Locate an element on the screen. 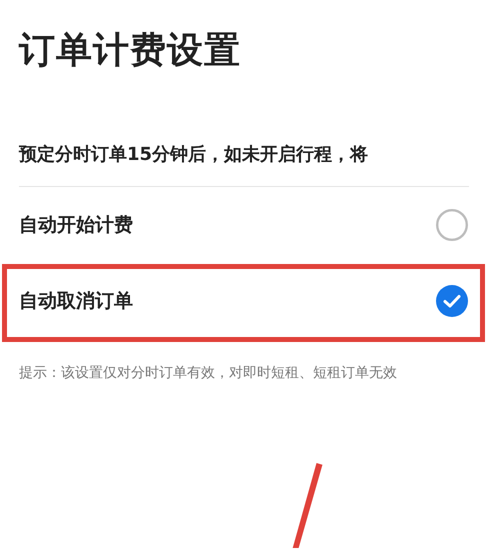 The image size is (487, 551). hint-text: 提示：该设置仅对分时订单有效，对即时短租、短租订单无效 is located at coordinates (208, 373).